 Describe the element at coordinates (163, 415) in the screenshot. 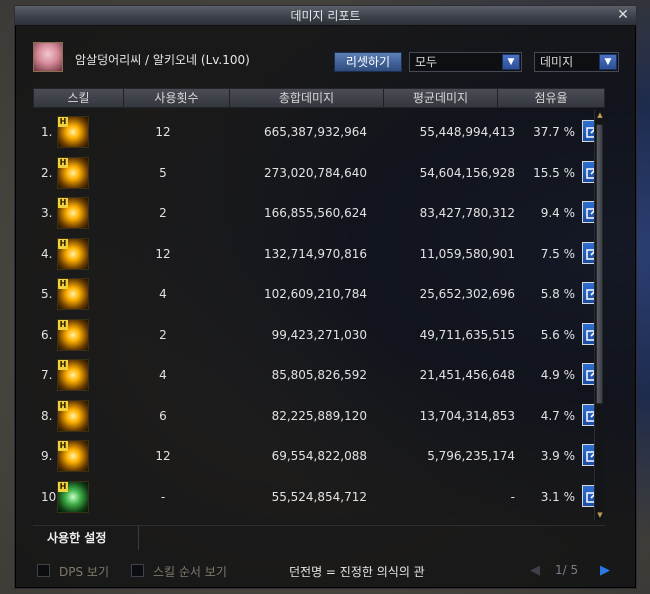

I see `skill-uses: 6` at that location.